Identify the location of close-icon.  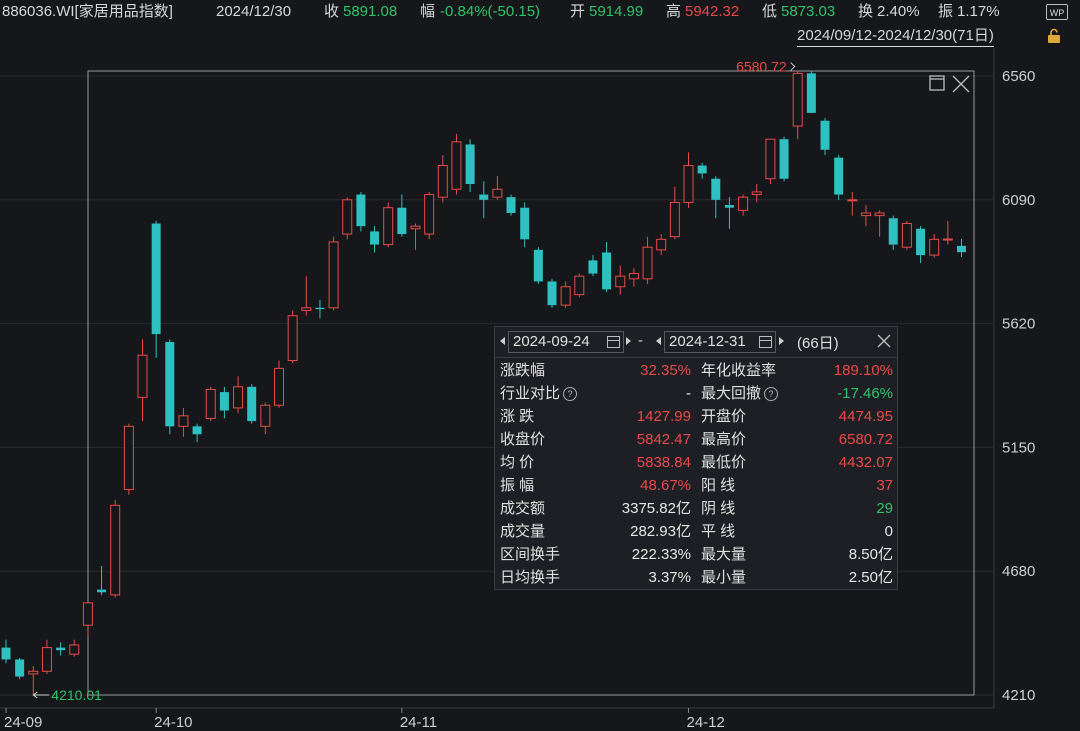
(884, 341).